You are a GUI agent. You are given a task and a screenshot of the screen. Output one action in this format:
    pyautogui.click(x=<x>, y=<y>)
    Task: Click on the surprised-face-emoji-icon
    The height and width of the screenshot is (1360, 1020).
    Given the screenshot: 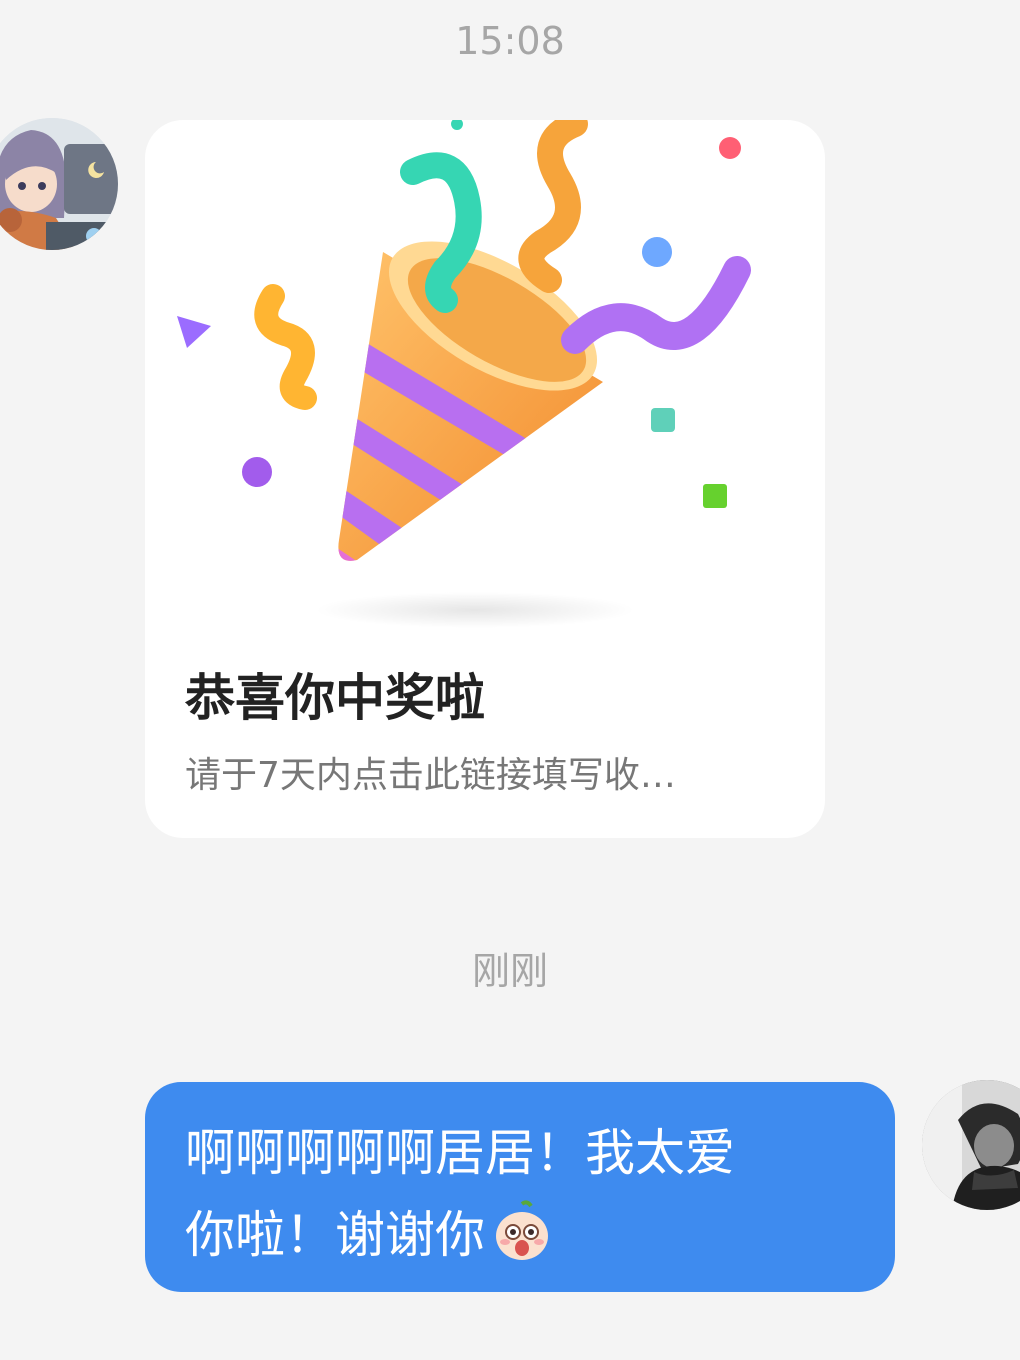 What is the action you would take?
    pyautogui.click(x=522, y=1230)
    